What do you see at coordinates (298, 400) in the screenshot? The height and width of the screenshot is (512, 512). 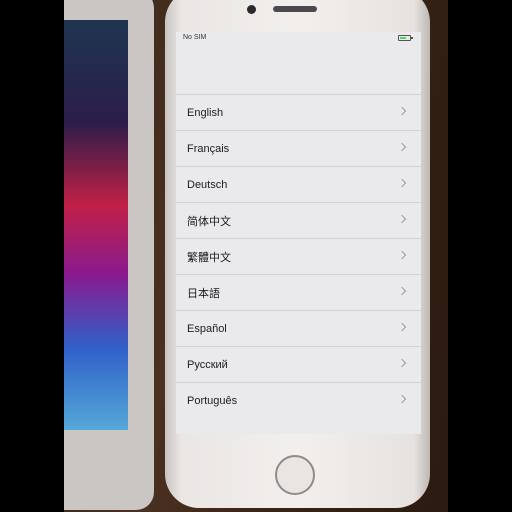 I see `language-item-portuguese: Português` at bounding box center [298, 400].